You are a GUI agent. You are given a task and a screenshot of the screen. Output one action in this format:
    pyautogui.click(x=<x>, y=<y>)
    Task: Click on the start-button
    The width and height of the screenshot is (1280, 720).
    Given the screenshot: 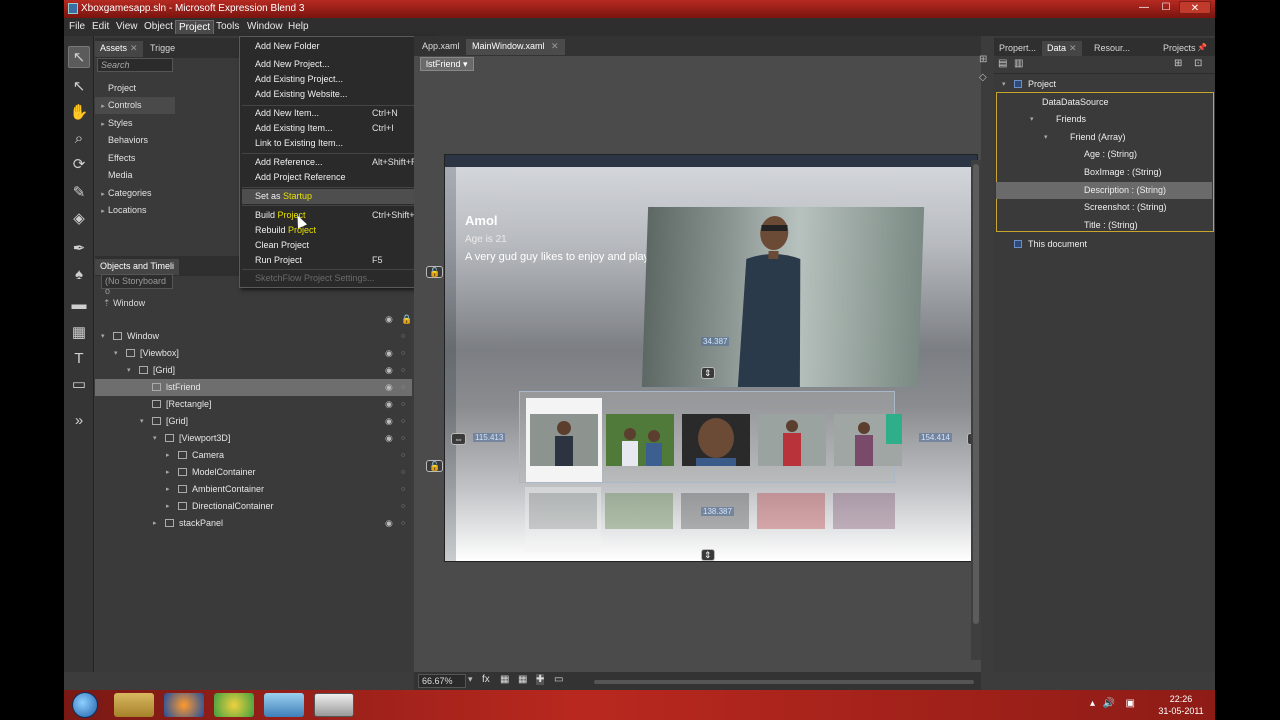 What is the action you would take?
    pyautogui.click(x=85, y=705)
    